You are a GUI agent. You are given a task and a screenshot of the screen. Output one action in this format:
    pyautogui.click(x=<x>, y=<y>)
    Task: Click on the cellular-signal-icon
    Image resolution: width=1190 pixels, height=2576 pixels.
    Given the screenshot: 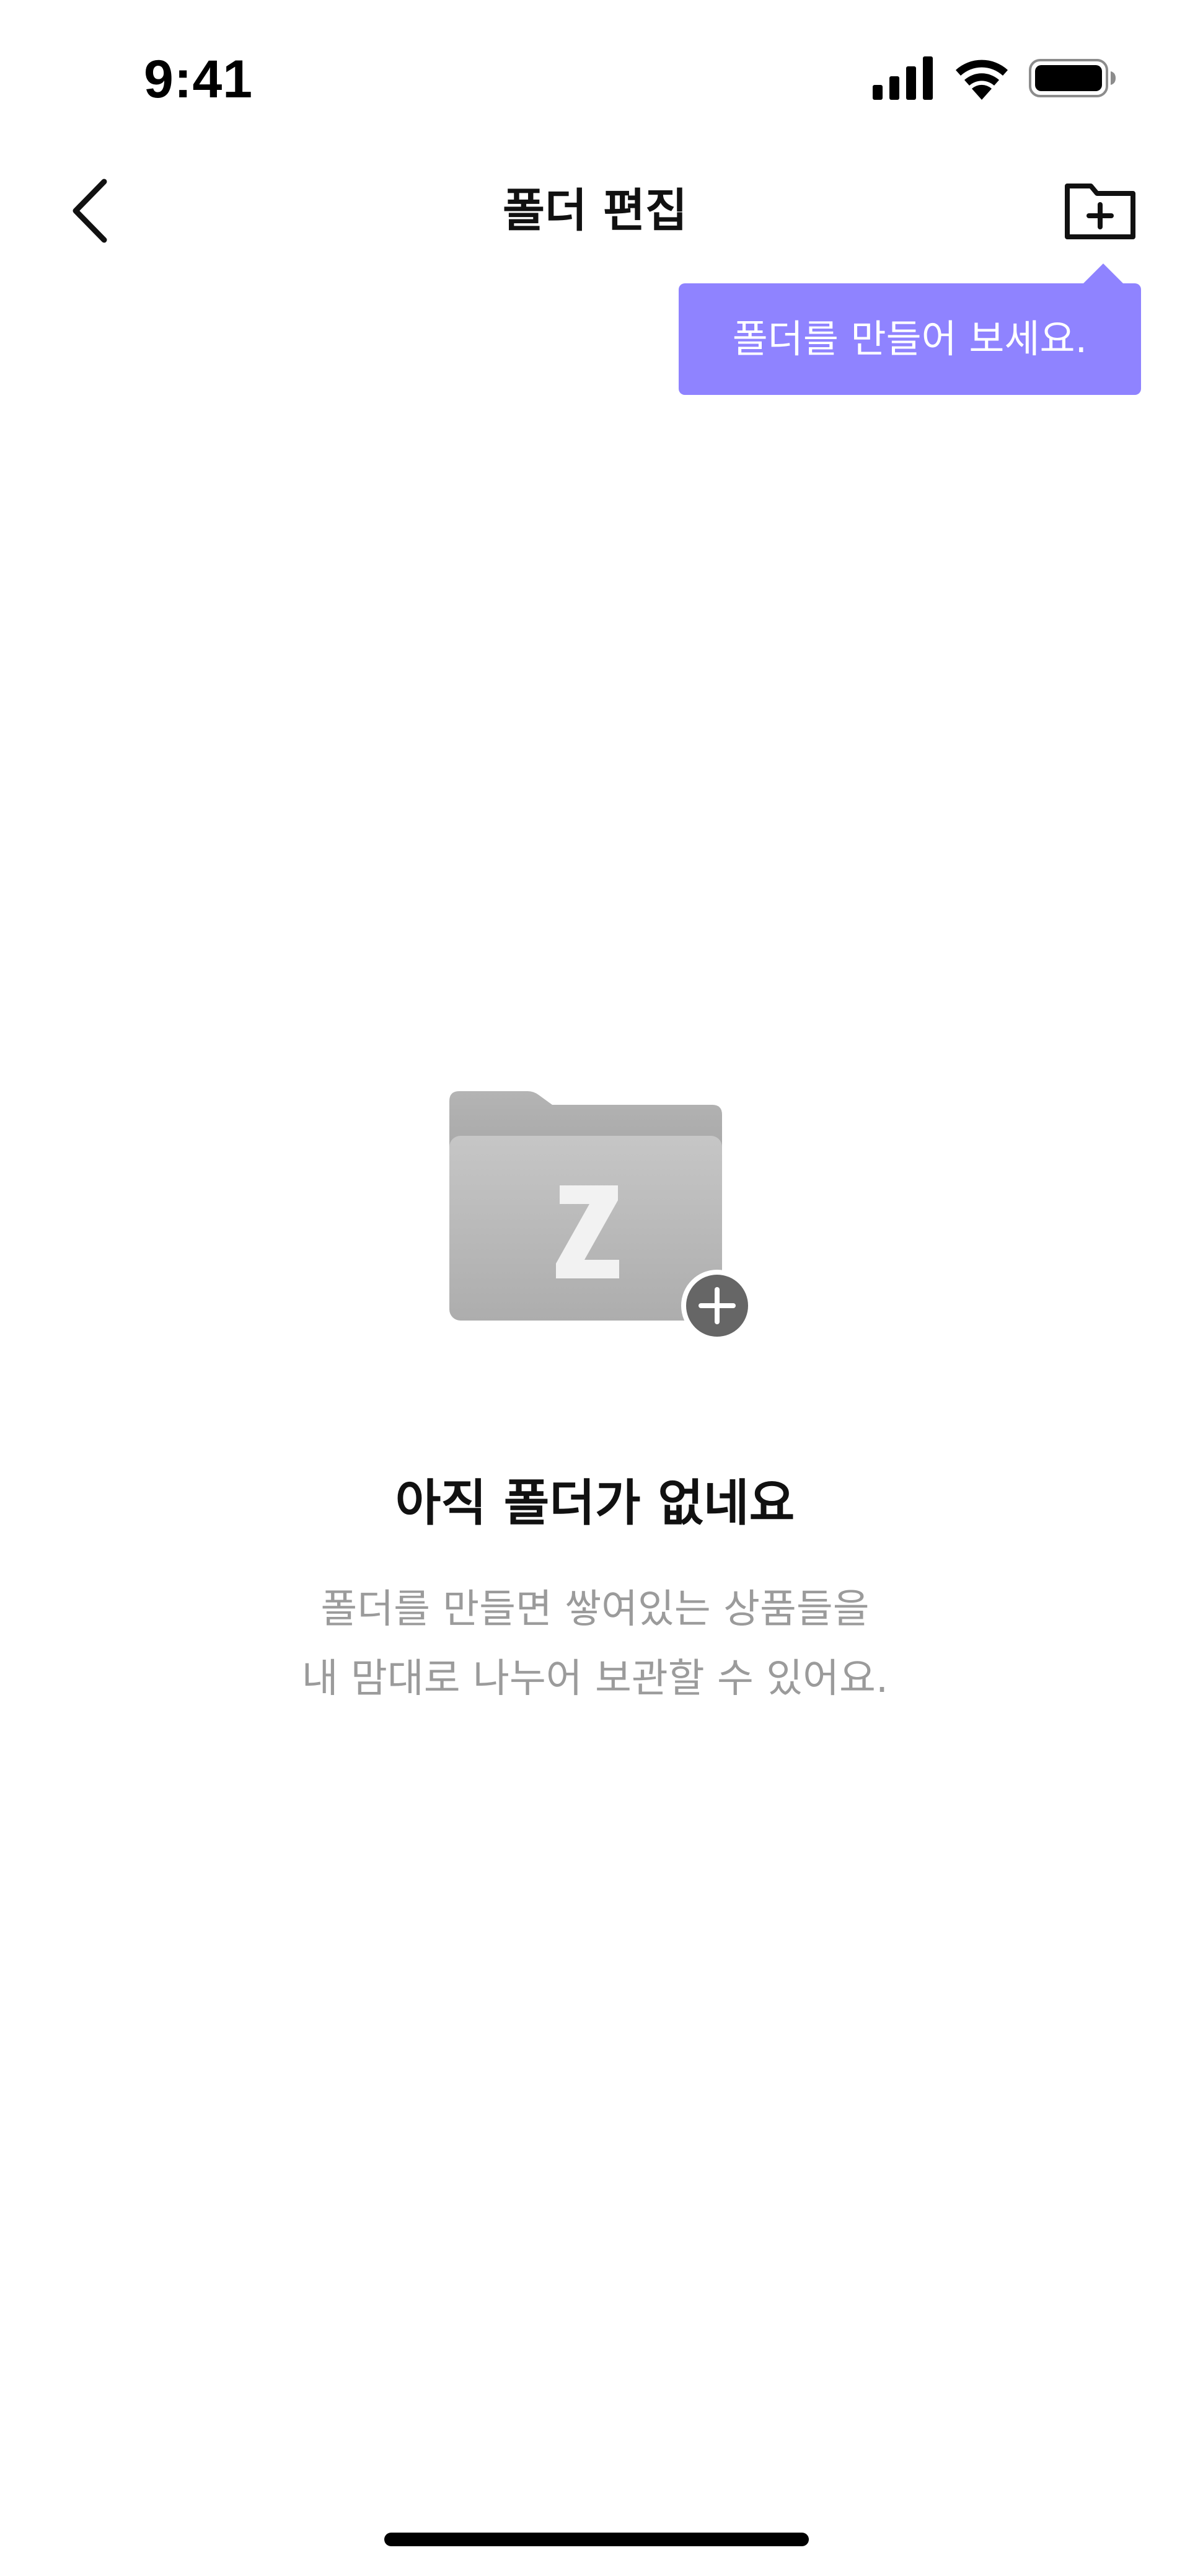 What is the action you would take?
    pyautogui.click(x=903, y=78)
    